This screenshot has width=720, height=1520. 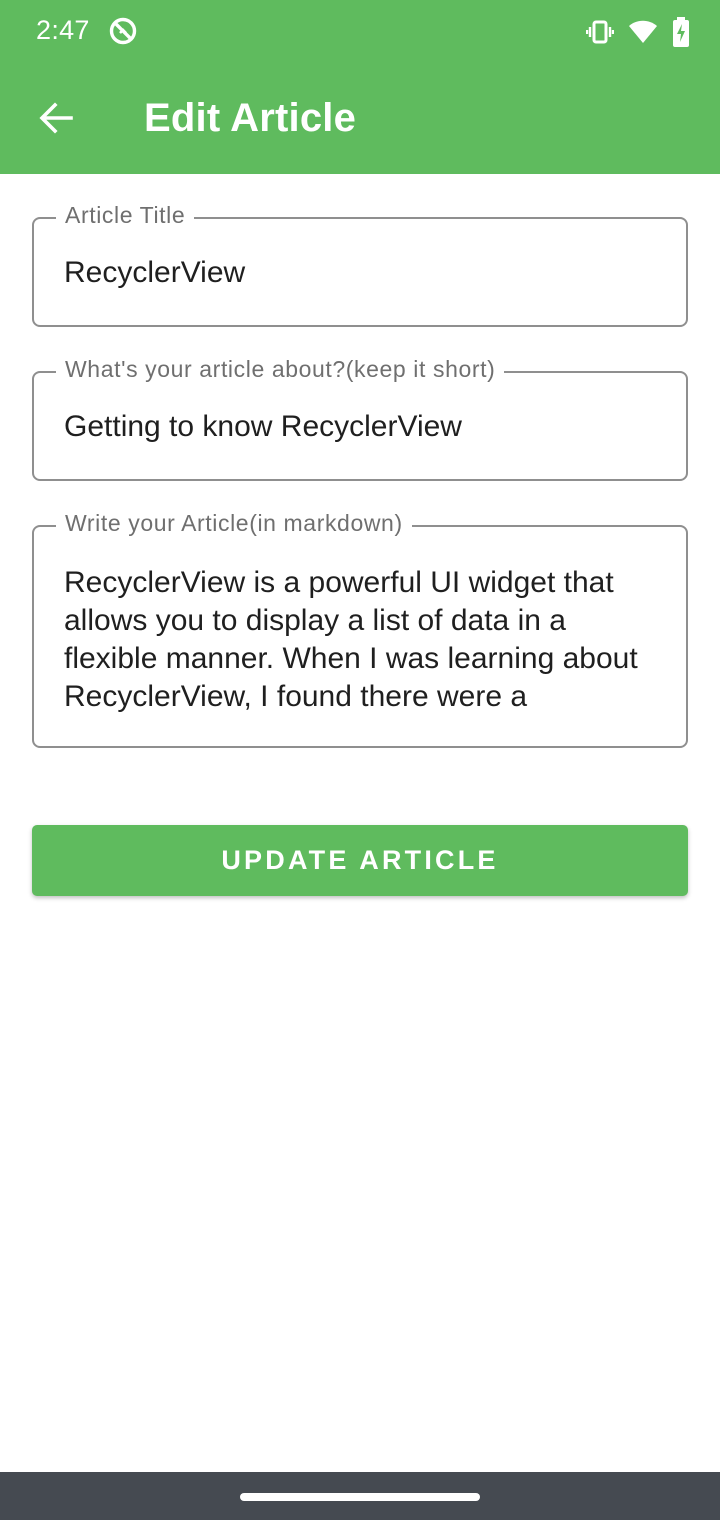 What do you see at coordinates (360, 119) in the screenshot?
I see `app-bar: Edit Article` at bounding box center [360, 119].